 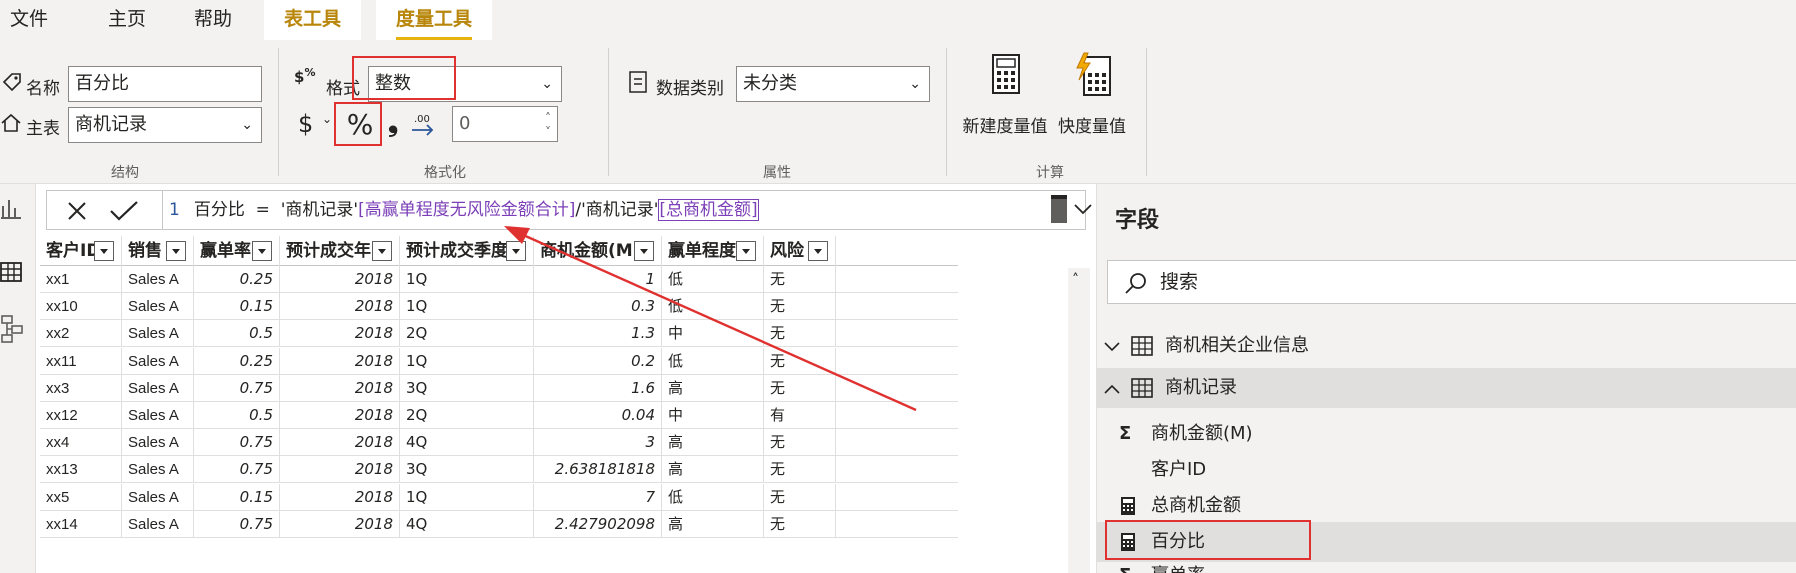 What do you see at coordinates (1079, 420) in the screenshot?
I see `table-scrollbar: ˄` at bounding box center [1079, 420].